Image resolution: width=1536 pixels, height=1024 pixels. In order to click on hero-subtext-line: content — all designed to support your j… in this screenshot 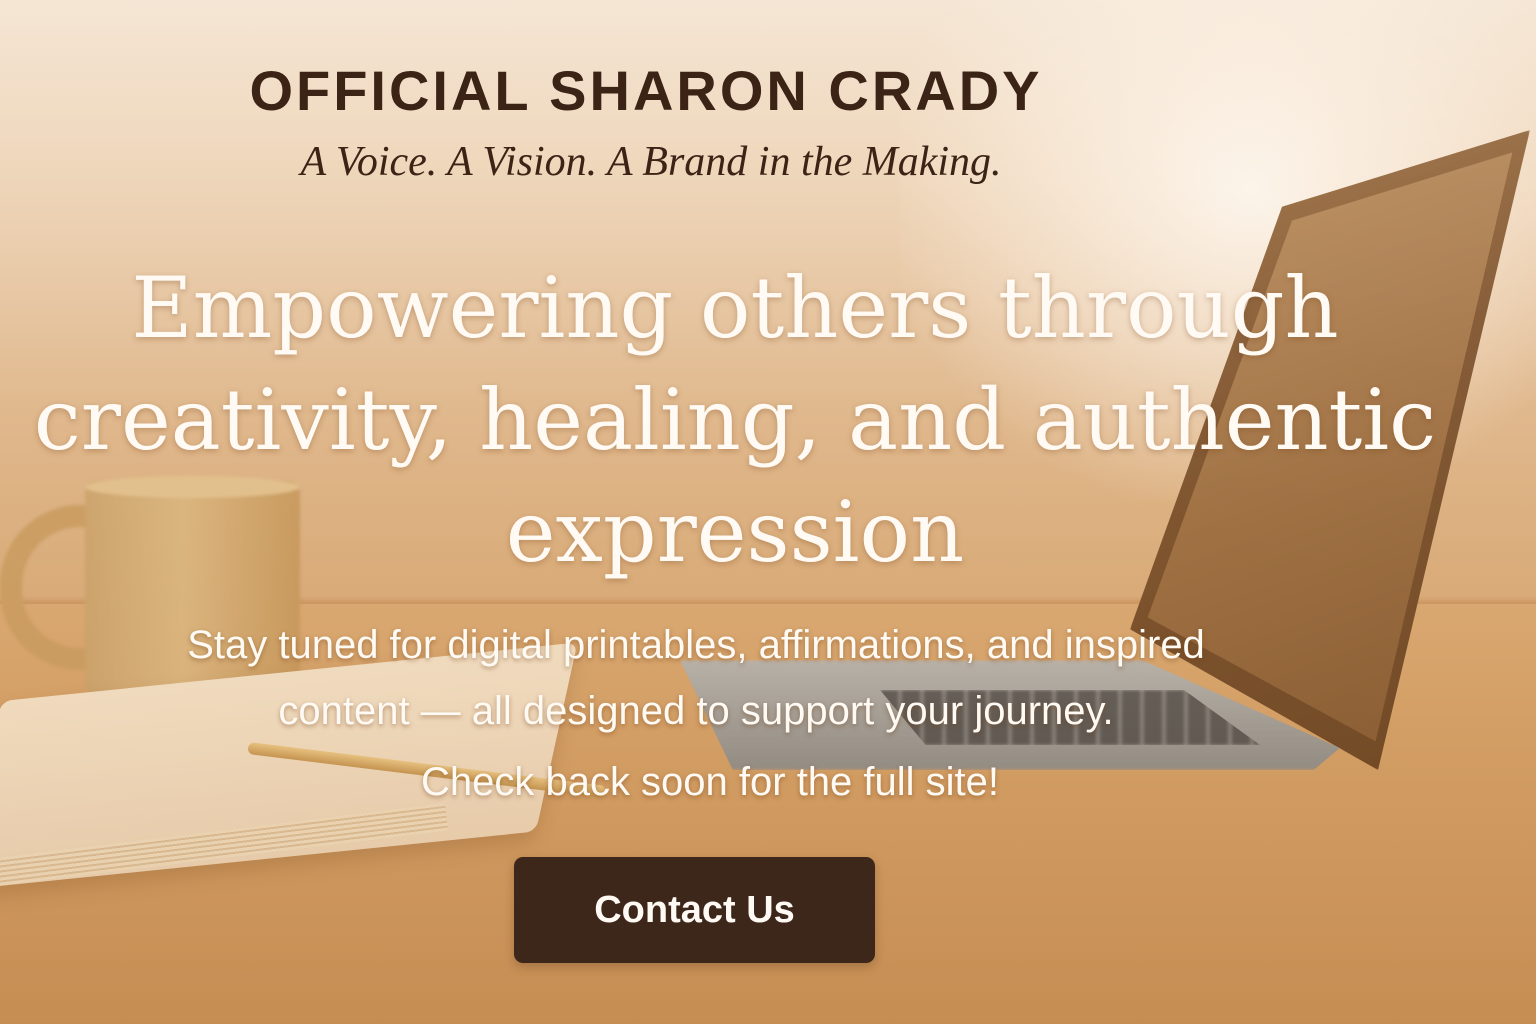, I will do `click(696, 711)`.